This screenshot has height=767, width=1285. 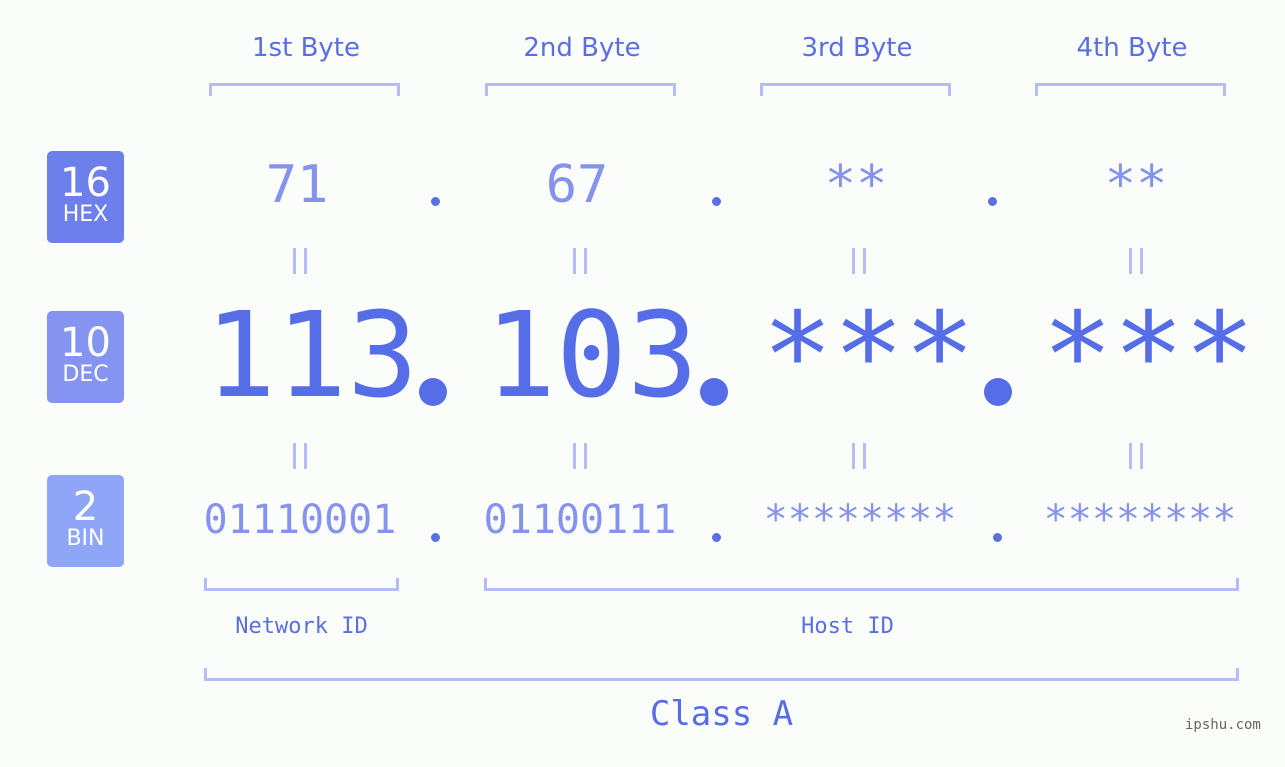 I want to click on hex-badge: 16 HEX, so click(x=85, y=197).